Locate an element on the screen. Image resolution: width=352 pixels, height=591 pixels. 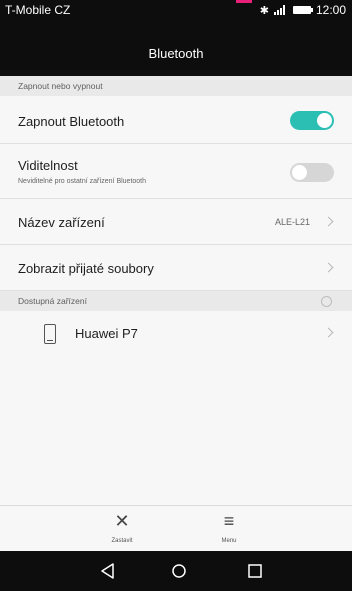
signal-icon is located at coordinates (280, 10).